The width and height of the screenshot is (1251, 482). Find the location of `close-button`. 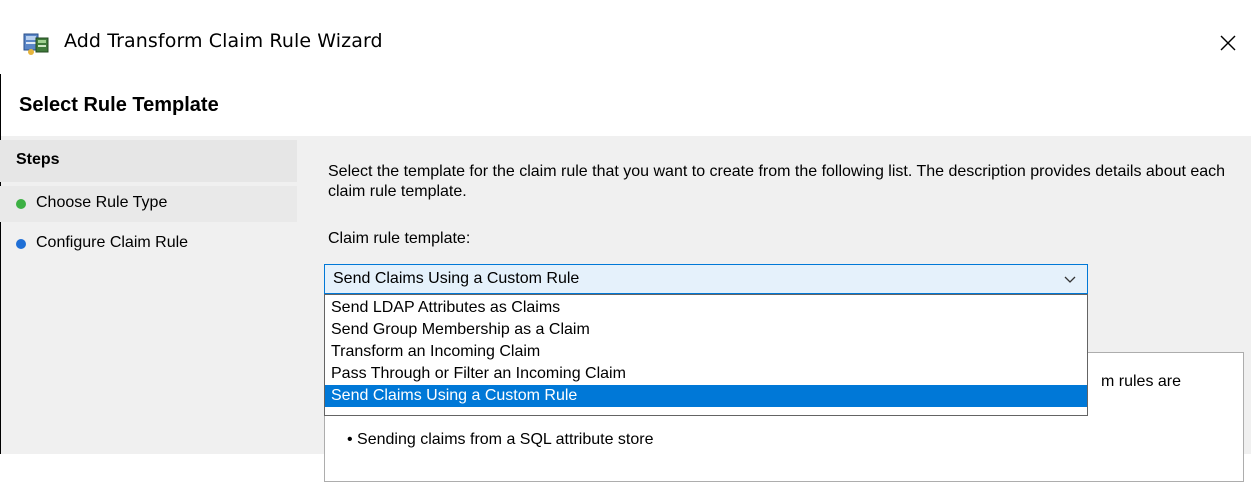

close-button is located at coordinates (1228, 43).